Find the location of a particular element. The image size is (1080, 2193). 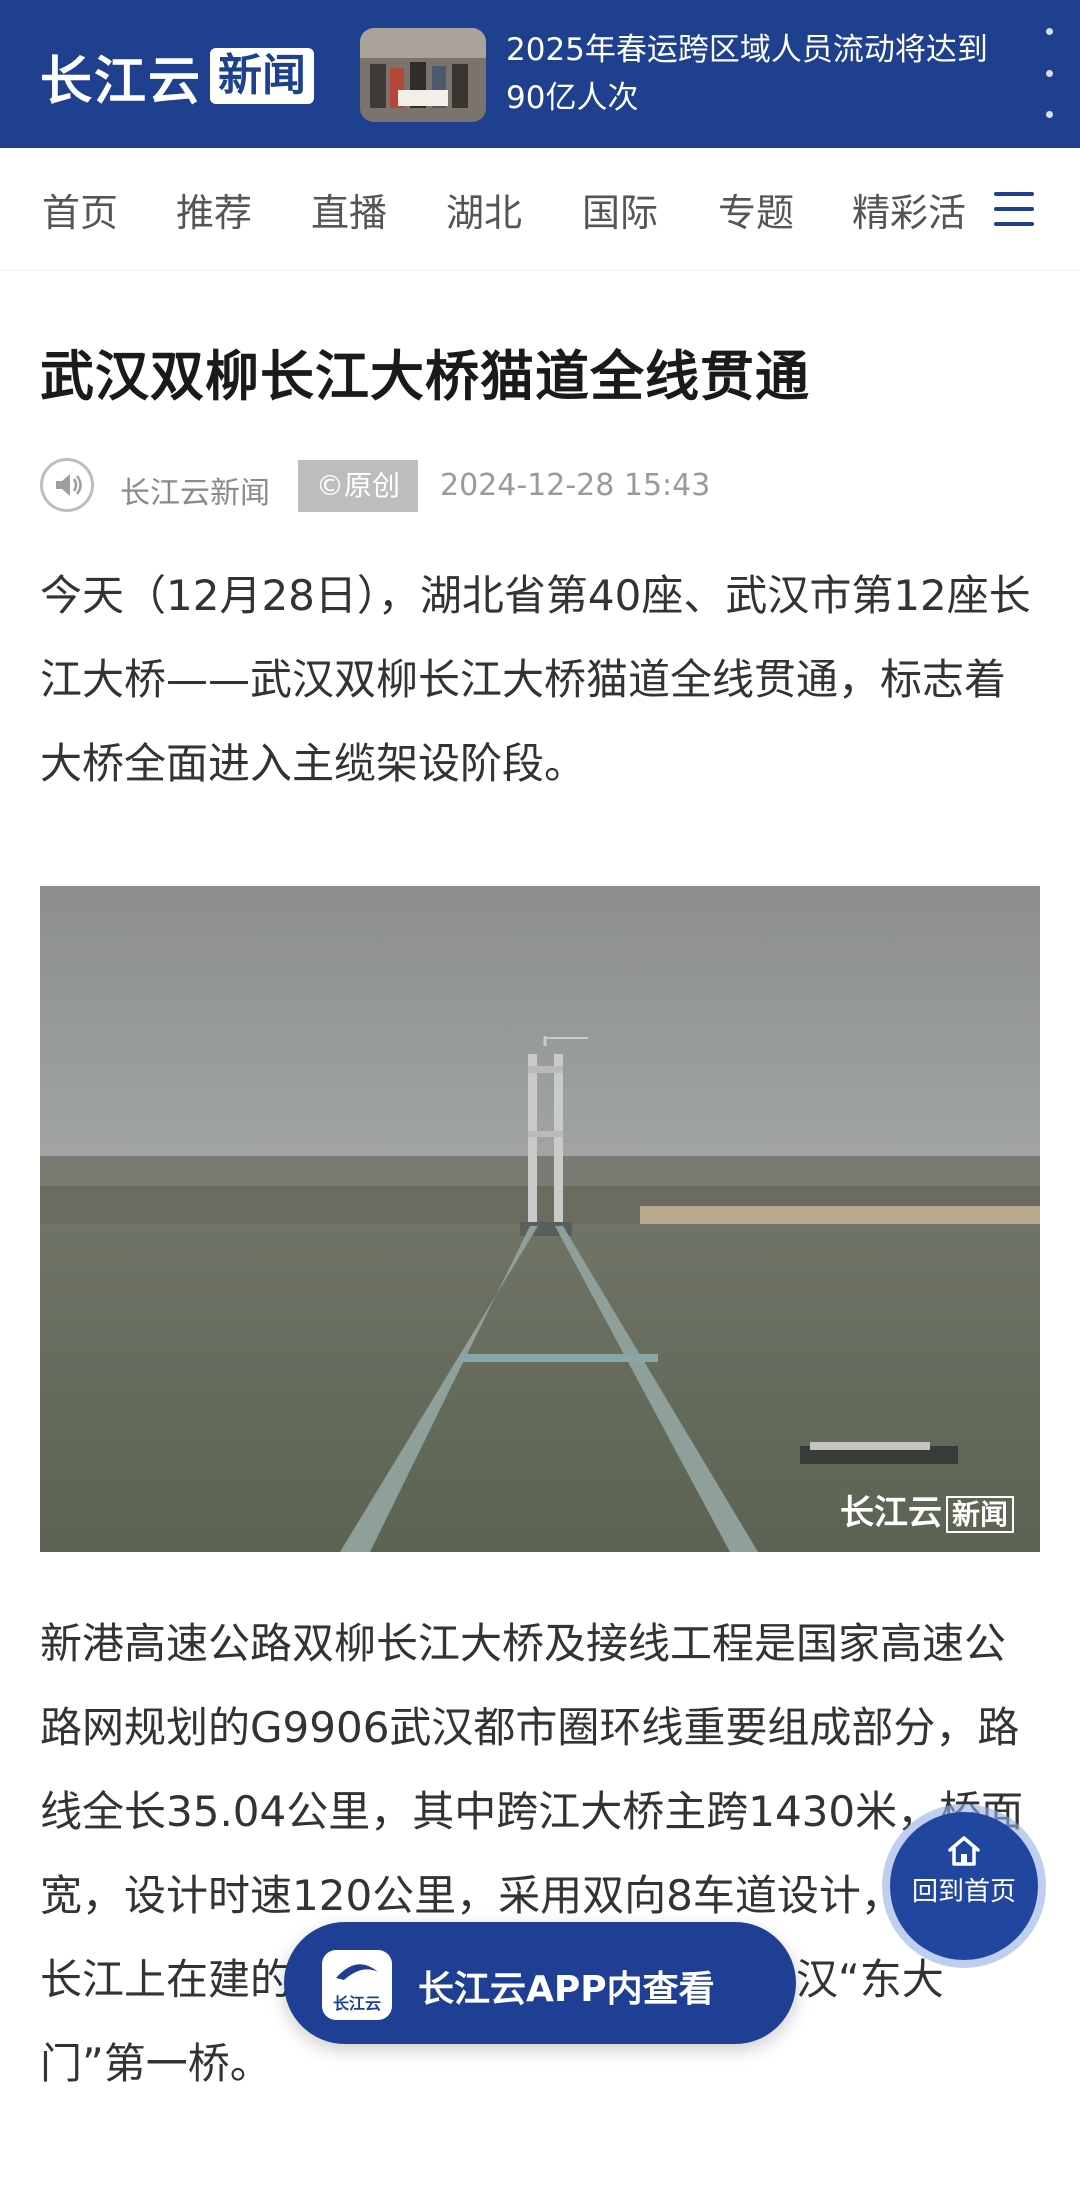

channel-nav: 首页 推荐 直播 湖北 国际 专题 精彩活 is located at coordinates (540, 209).